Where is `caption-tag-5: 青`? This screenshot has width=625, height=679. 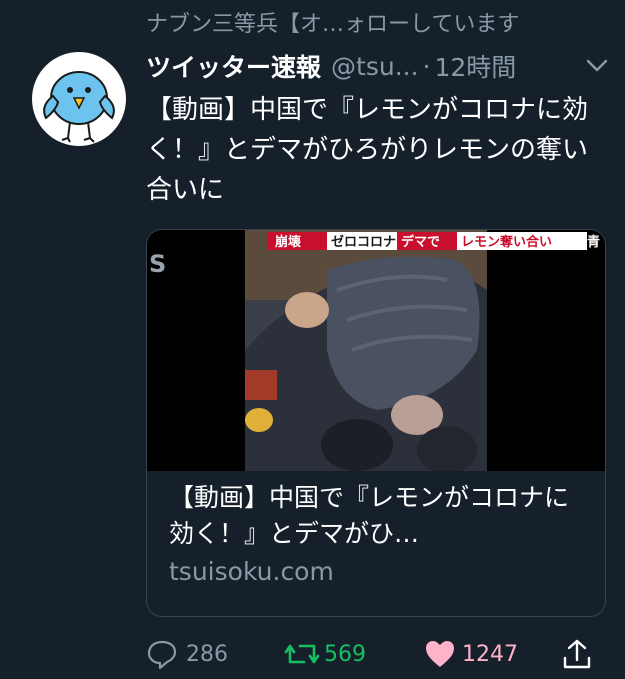
caption-tag-5: 青 is located at coordinates (593, 242).